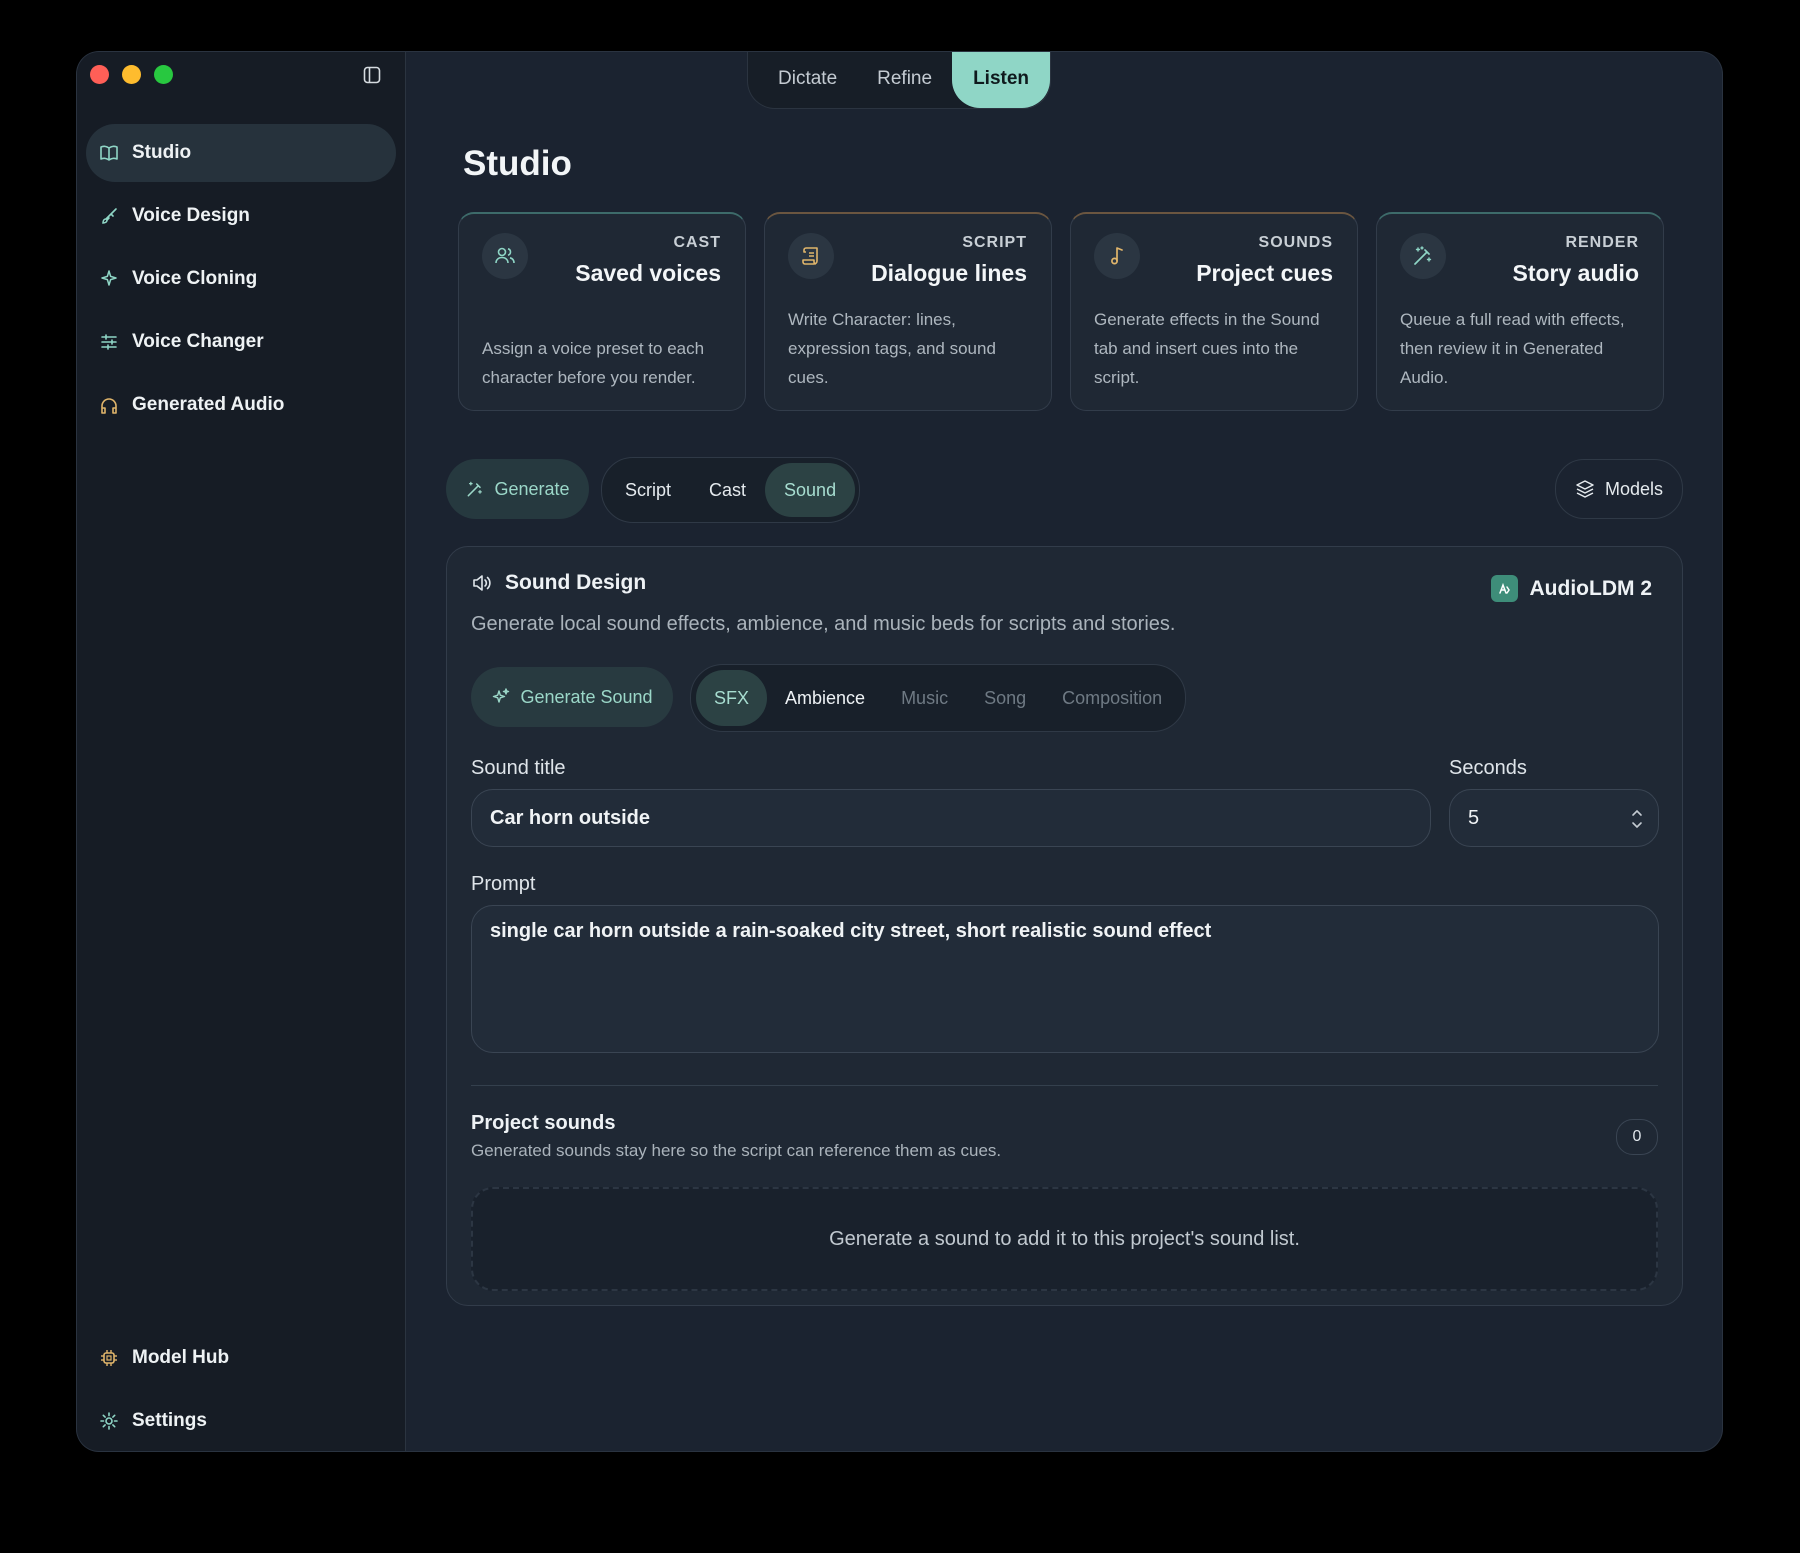 The height and width of the screenshot is (1553, 1800). What do you see at coordinates (648, 490) in the screenshot?
I see `tab-script: Script` at bounding box center [648, 490].